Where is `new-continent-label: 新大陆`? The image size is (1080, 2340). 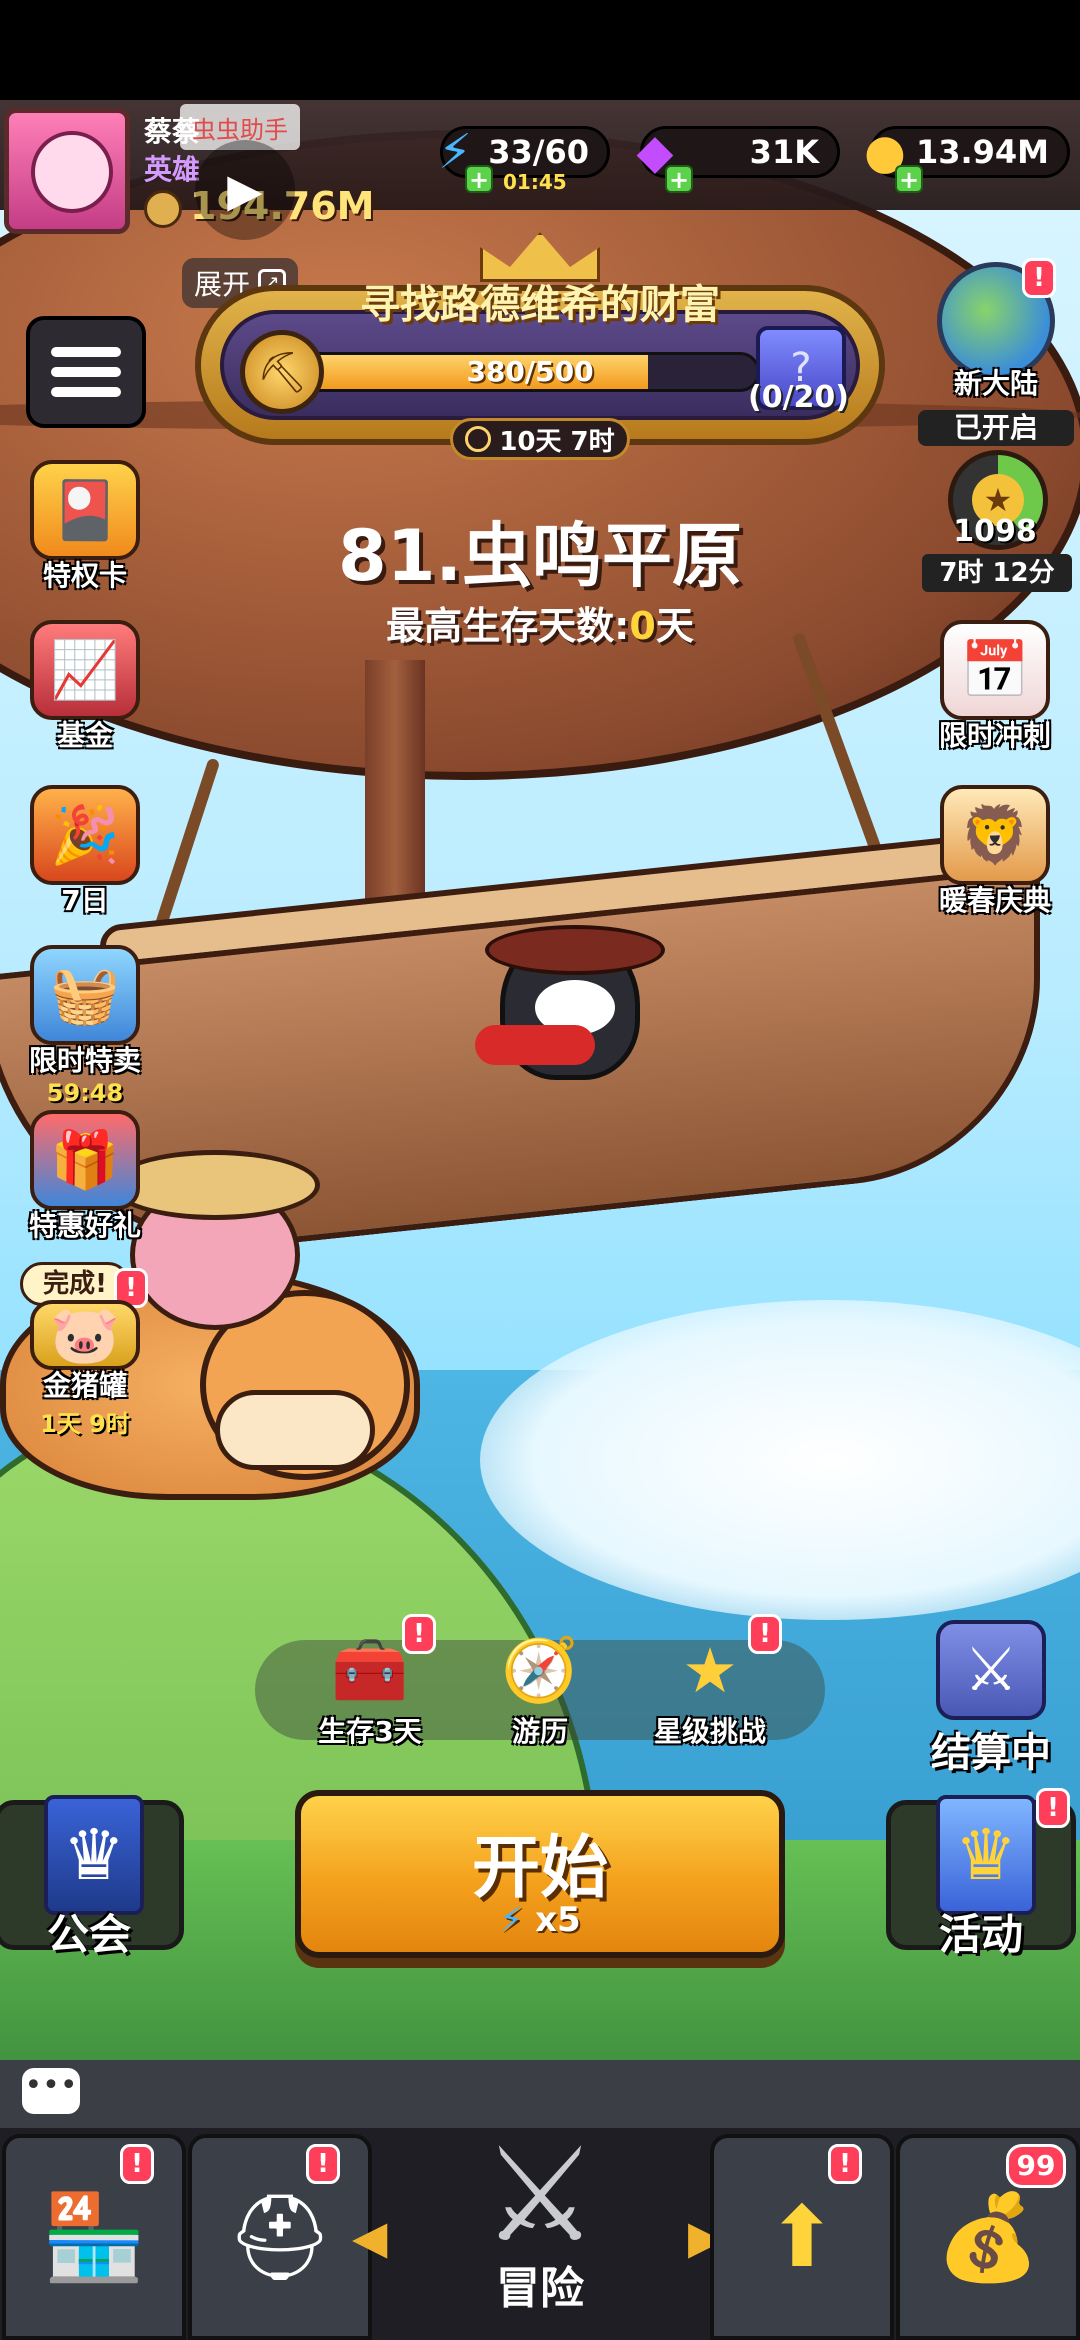 new-continent-label: 新大陆 is located at coordinates (995, 383).